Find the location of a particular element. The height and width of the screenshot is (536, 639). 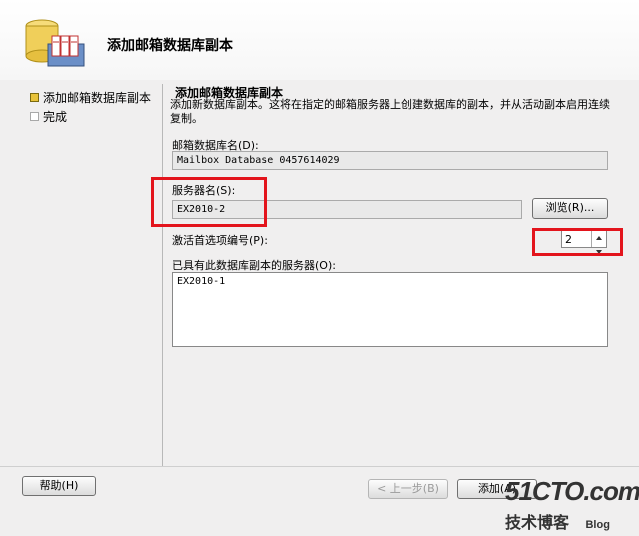

step-active-icon is located at coordinates (34, 97).